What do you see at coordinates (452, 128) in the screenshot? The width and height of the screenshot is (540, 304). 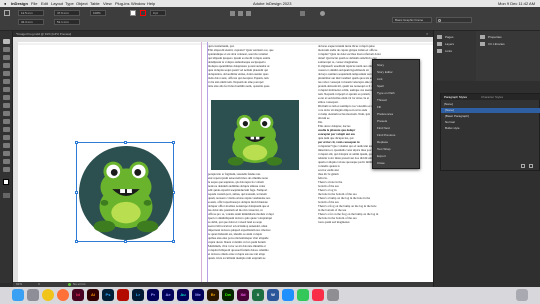 I see `style-item: Bullet style` at bounding box center [452, 128].